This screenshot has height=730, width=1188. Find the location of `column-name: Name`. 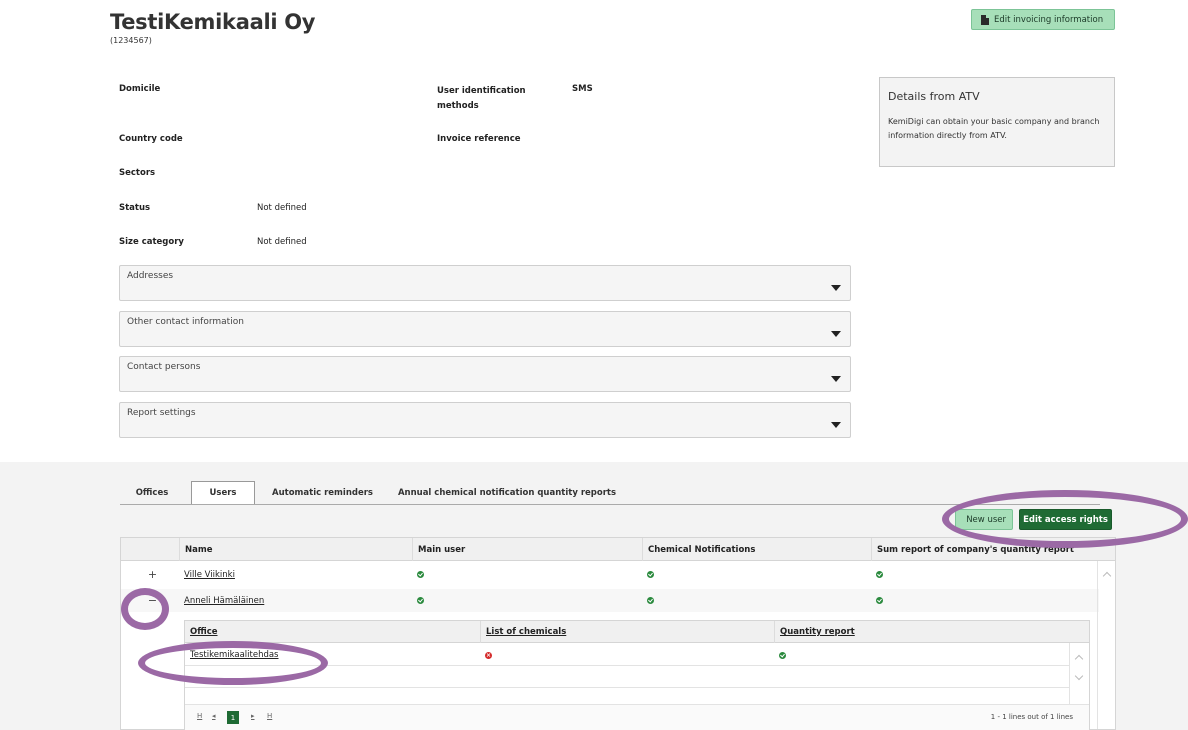

column-name: Name is located at coordinates (295, 549).